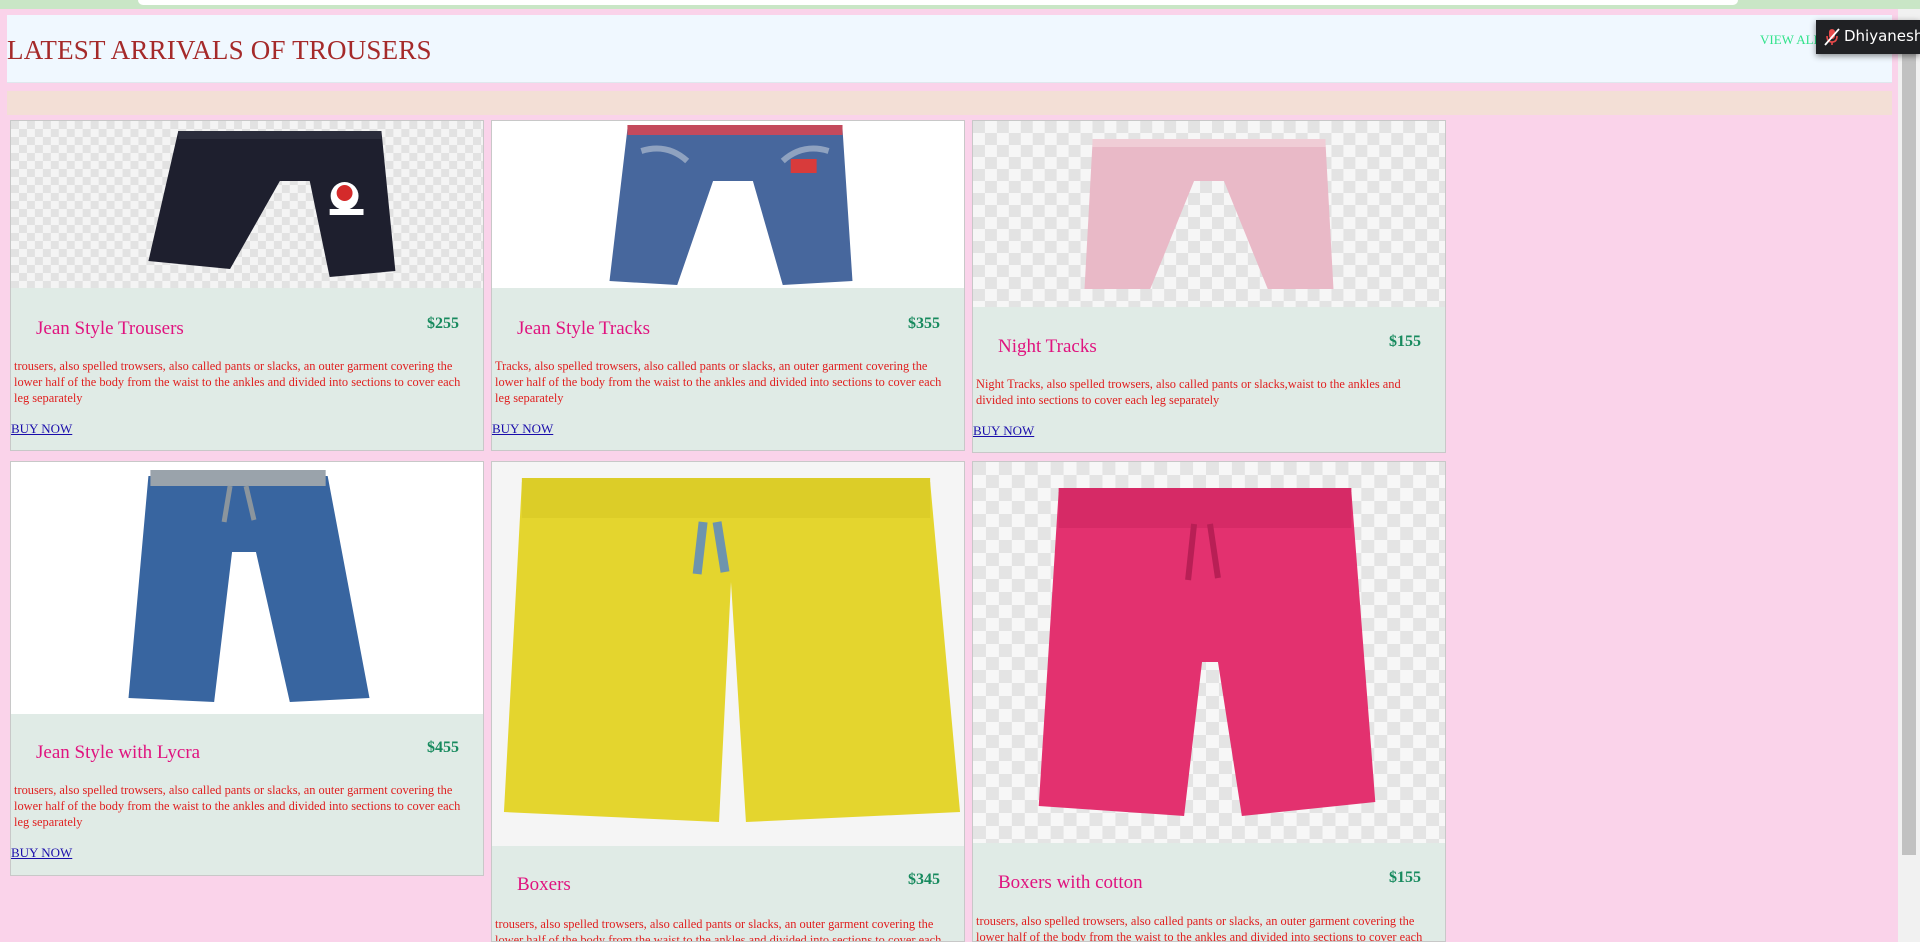  I want to click on product-price: $455, so click(443, 747).